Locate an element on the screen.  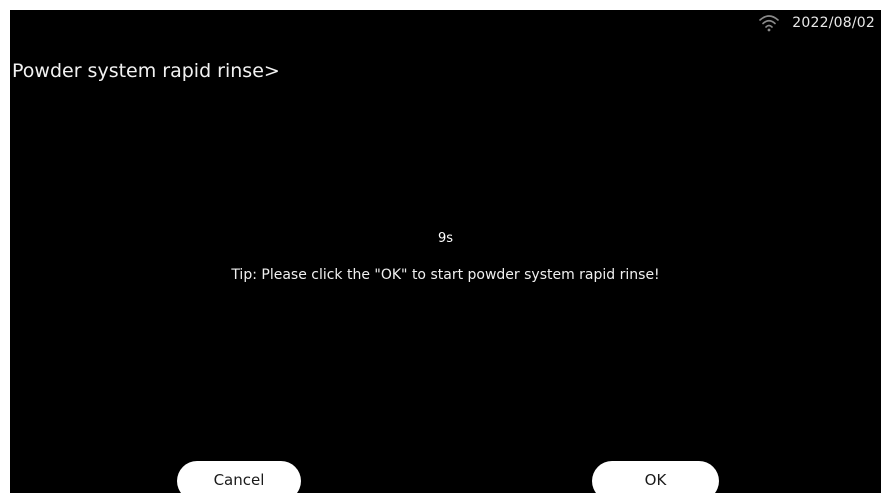
cancel-button: Cancel is located at coordinates (239, 477).